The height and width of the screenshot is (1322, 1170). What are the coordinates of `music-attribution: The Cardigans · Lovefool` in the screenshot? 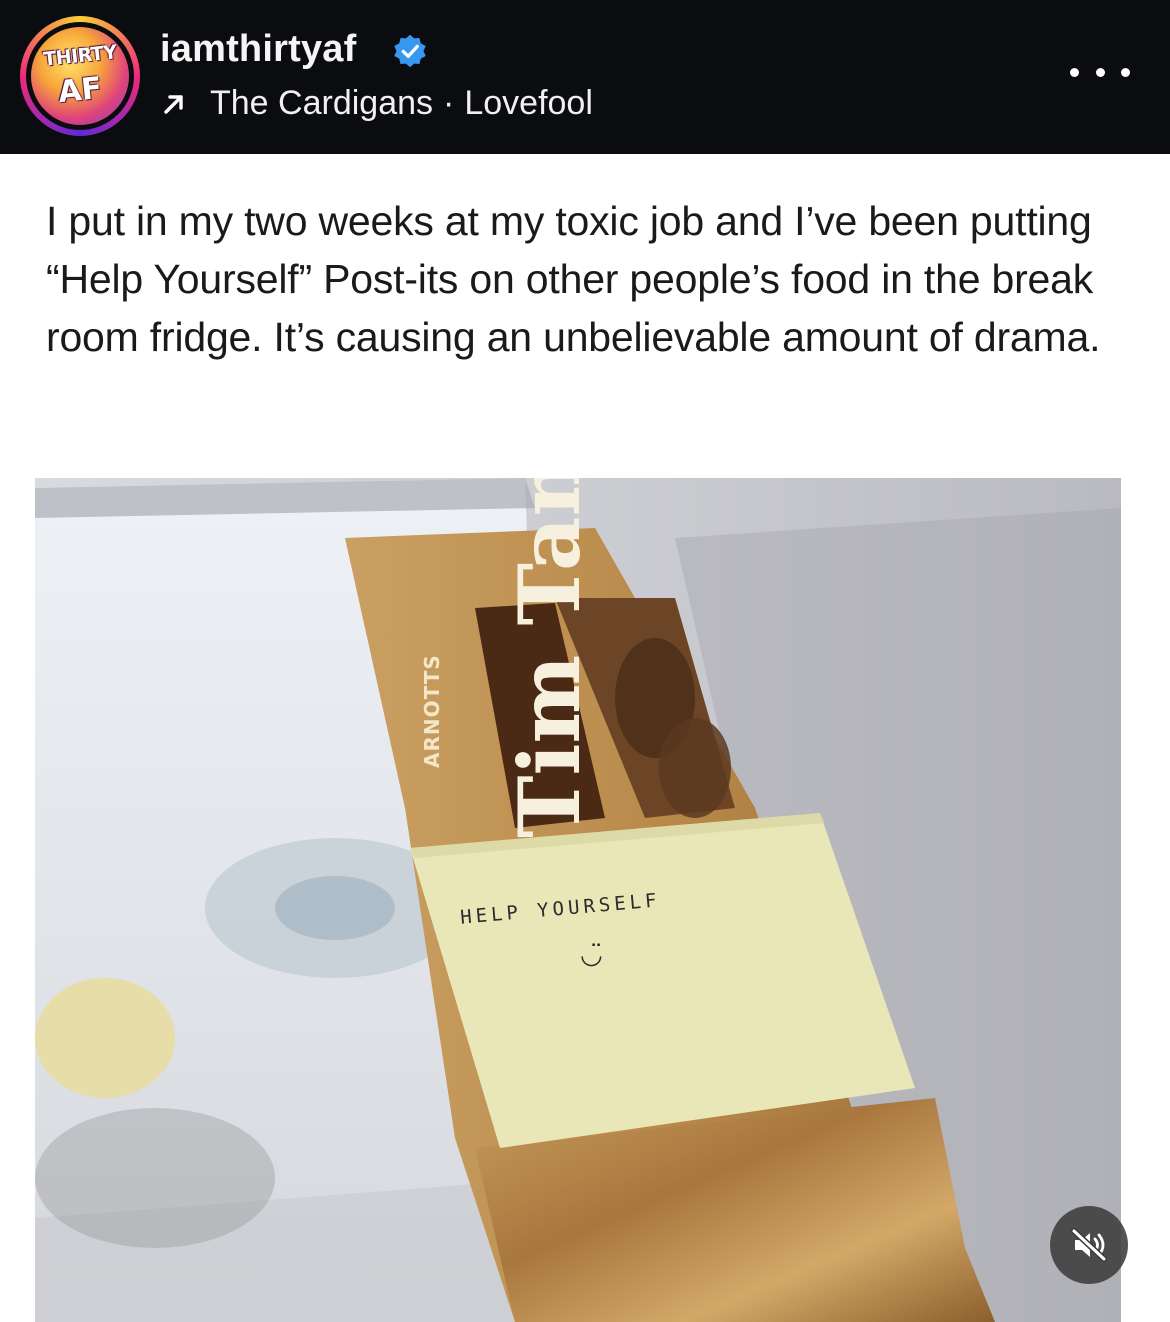 It's located at (376, 103).